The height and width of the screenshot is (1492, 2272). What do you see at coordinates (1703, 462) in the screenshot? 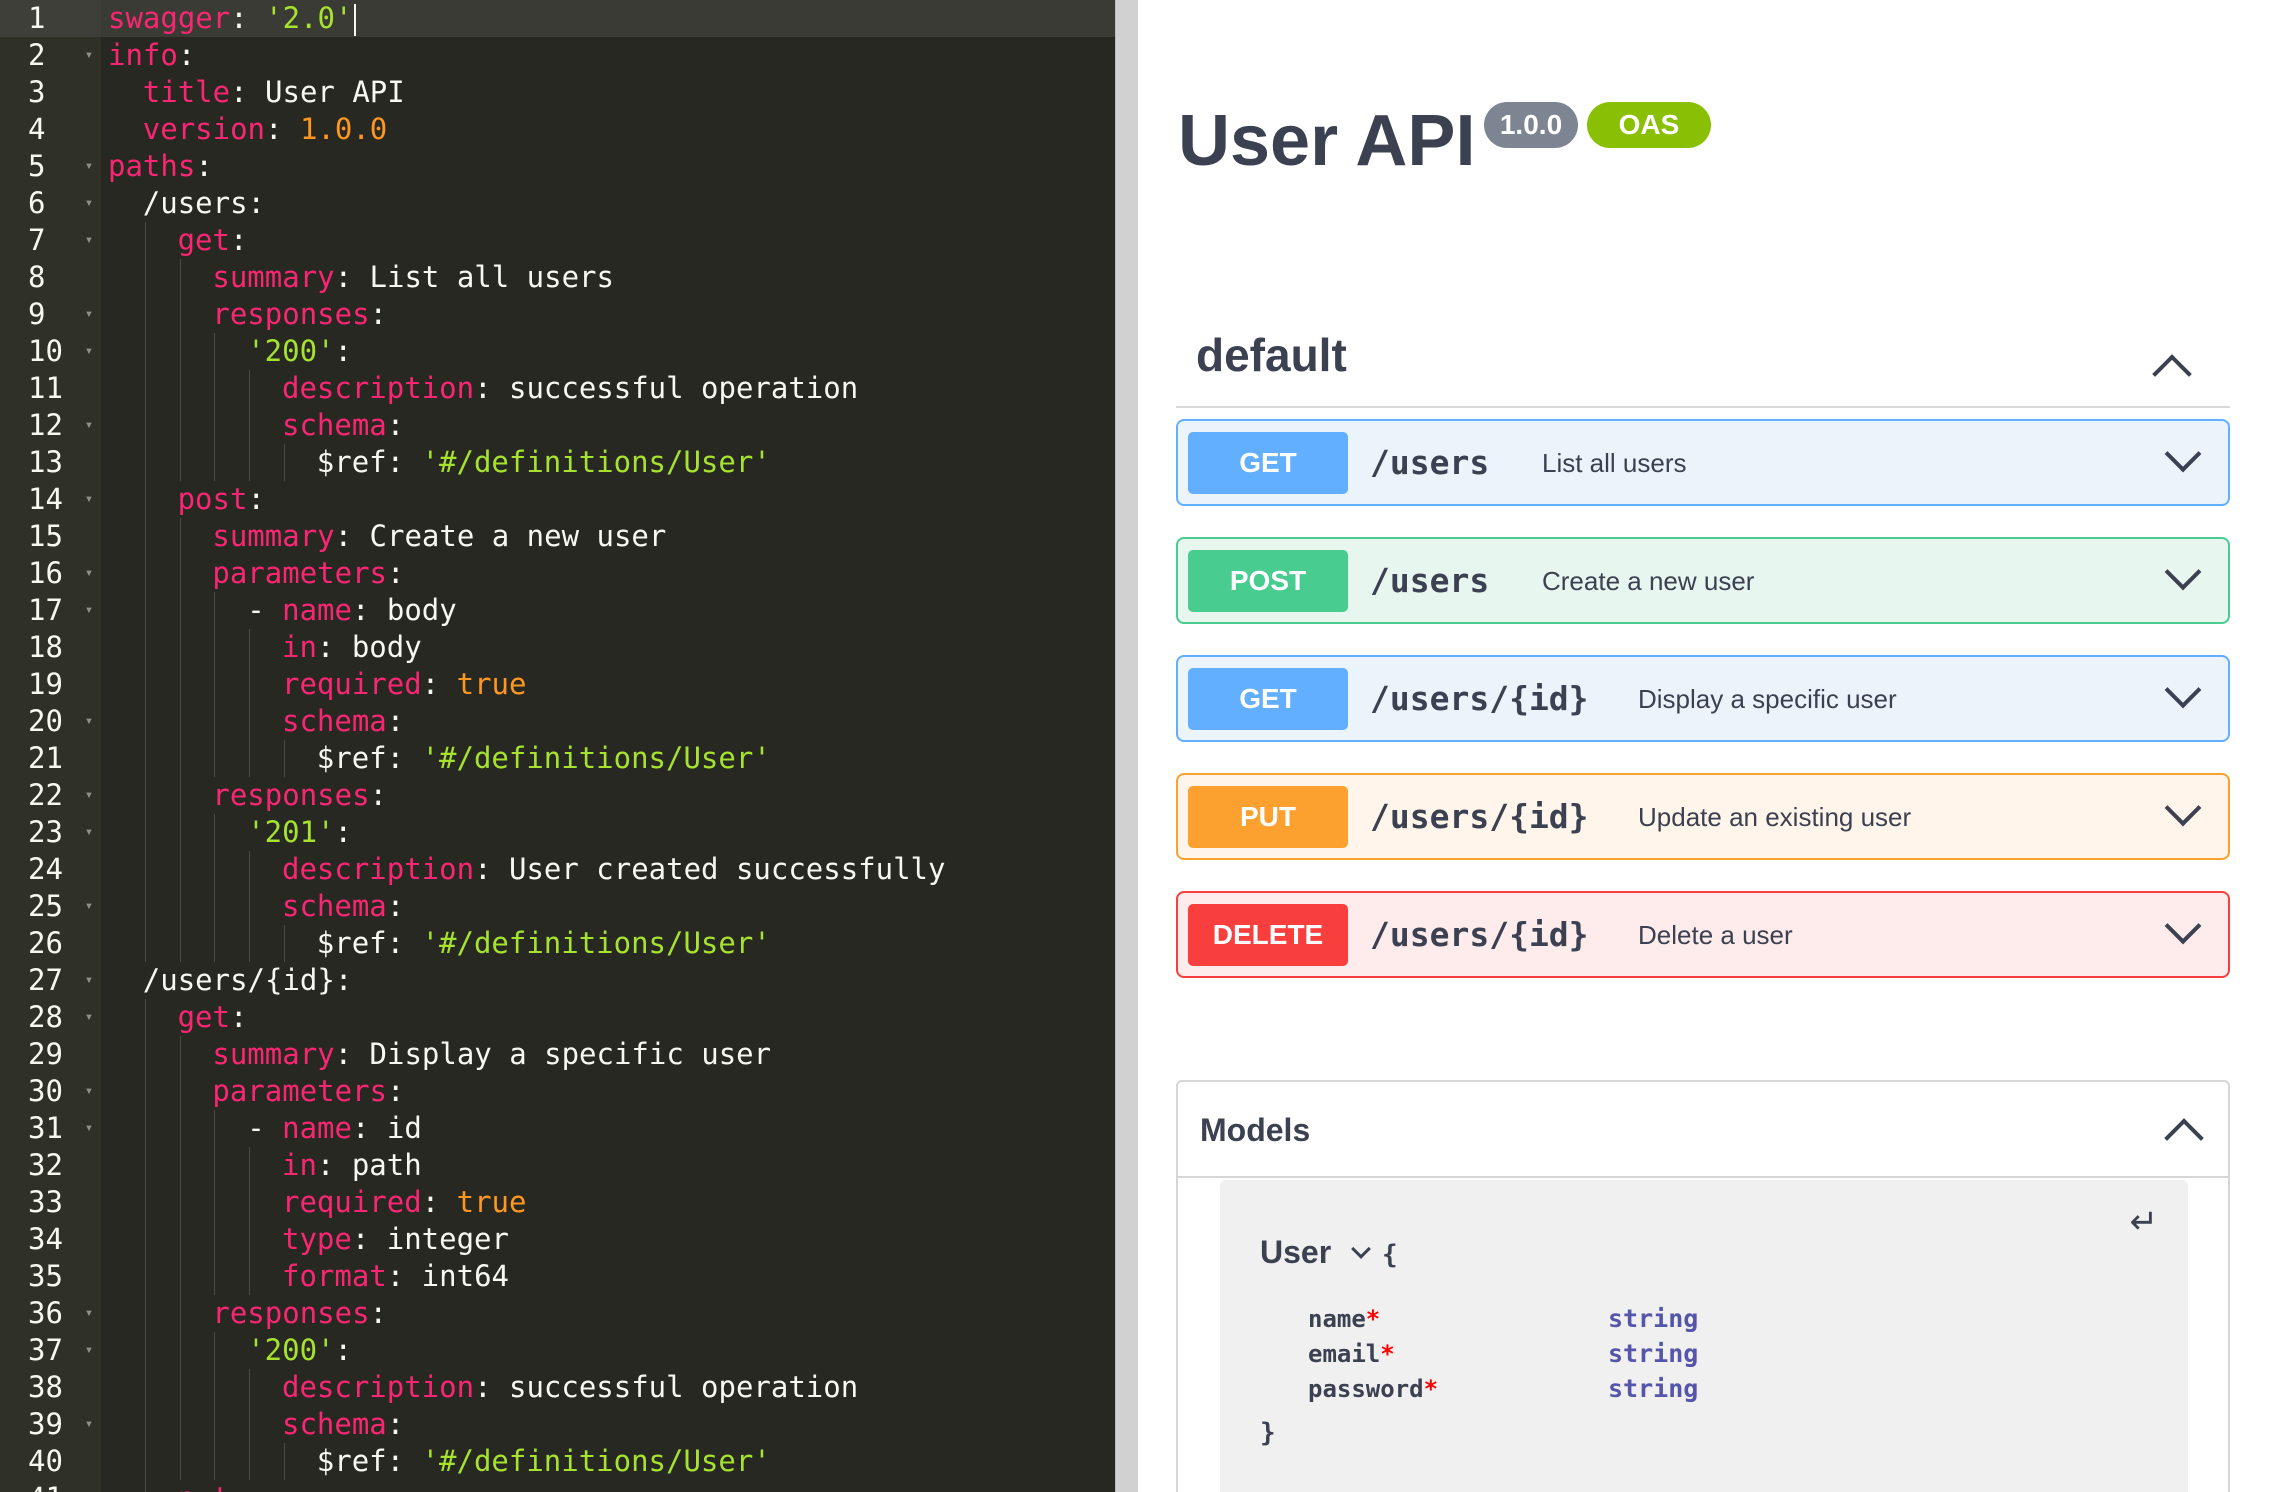
I see `operation-get-1: GET/users List all users` at bounding box center [1703, 462].